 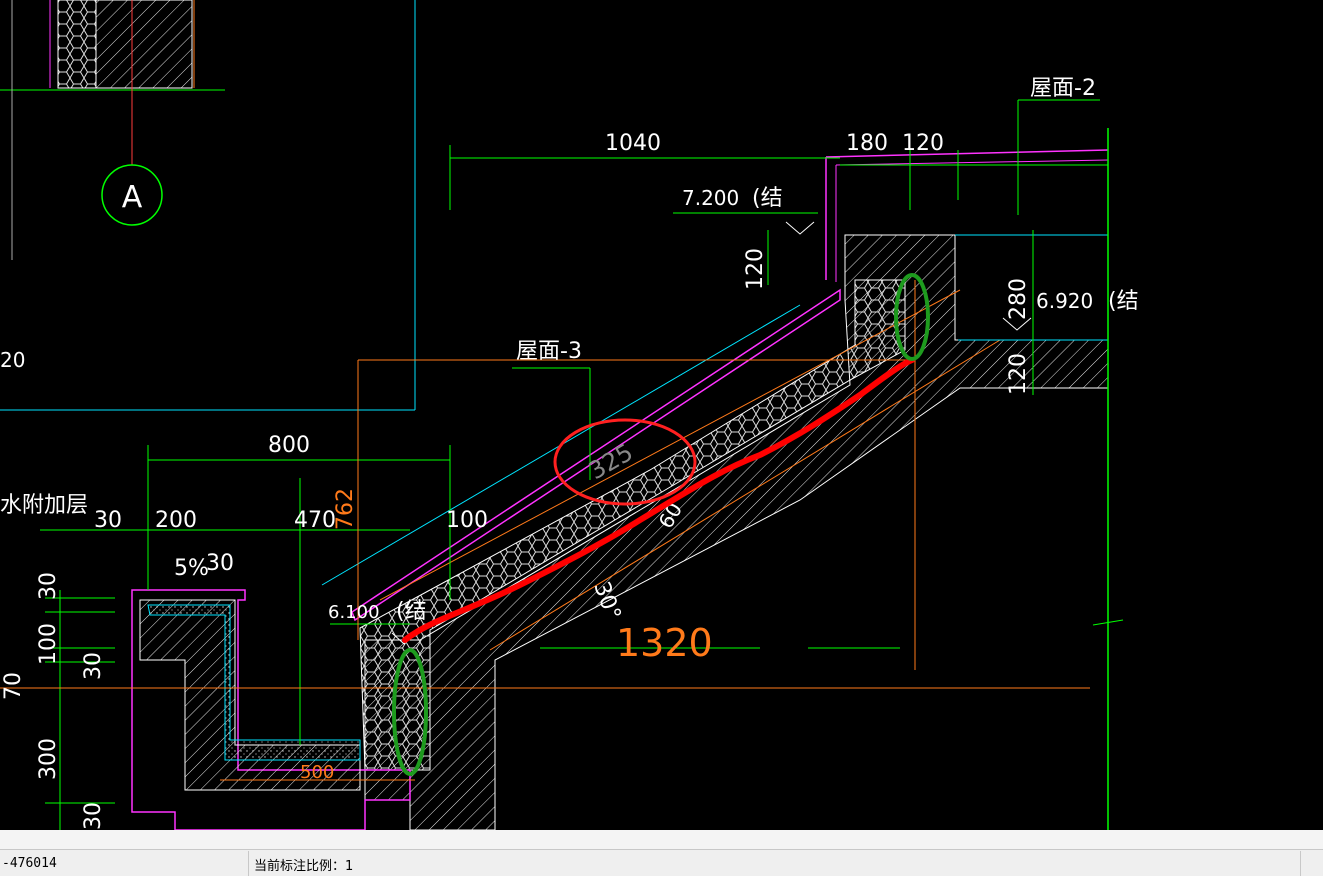 I want to click on dim-100: 100, so click(x=467, y=520).